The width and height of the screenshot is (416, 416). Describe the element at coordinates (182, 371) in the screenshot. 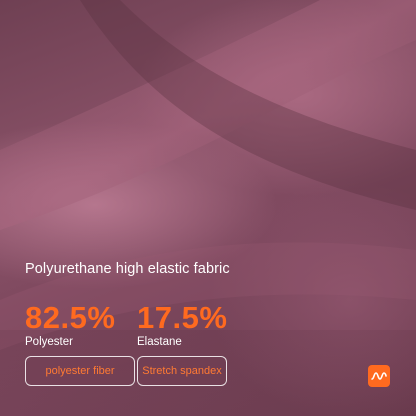

I see `tag-stretch-spandex: Stretch spandex` at that location.